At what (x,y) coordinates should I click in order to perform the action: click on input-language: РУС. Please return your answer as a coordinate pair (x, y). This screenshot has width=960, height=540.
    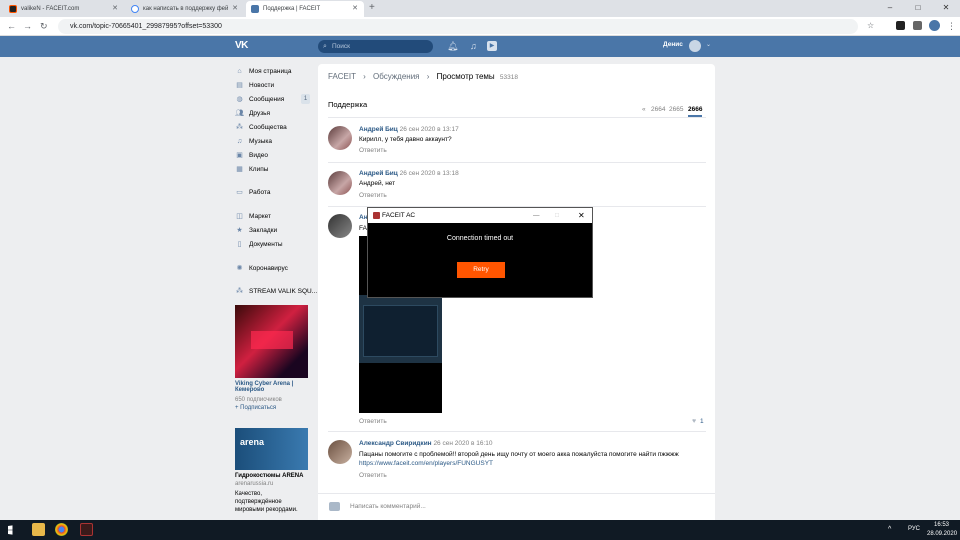
    Looking at the image, I should click on (914, 529).